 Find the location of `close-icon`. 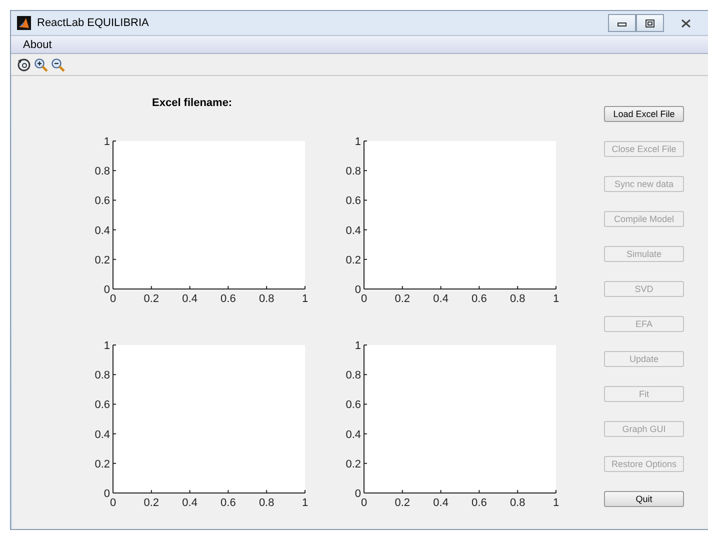

close-icon is located at coordinates (686, 23).